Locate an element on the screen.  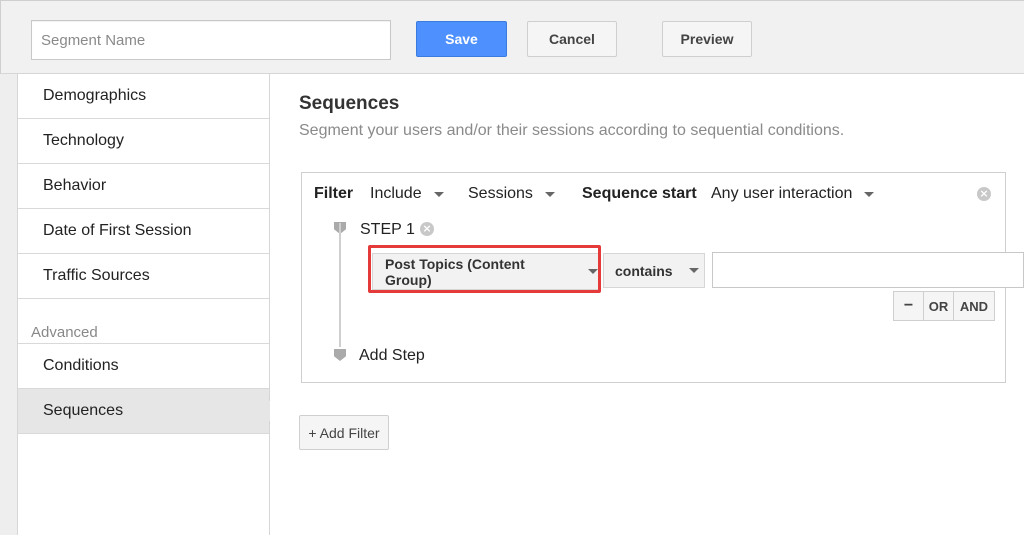
include-value: Include is located at coordinates (396, 193).